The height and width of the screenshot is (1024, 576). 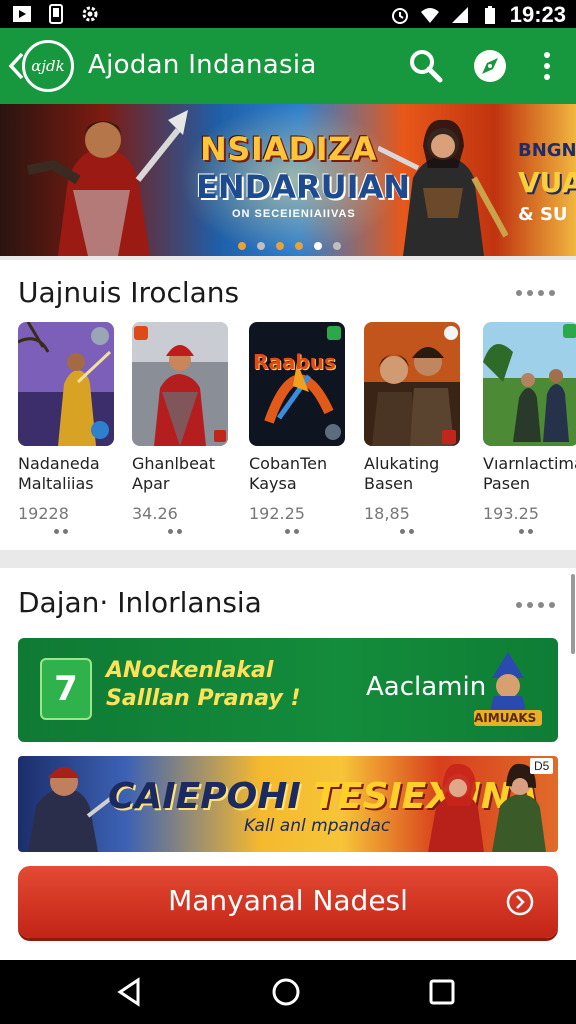 I want to click on app-thumbnail: Raabus, so click(x=297, y=384).